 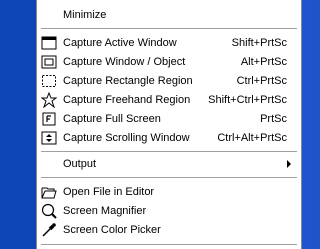 I want to click on freehand-region-icon, so click(x=49, y=100).